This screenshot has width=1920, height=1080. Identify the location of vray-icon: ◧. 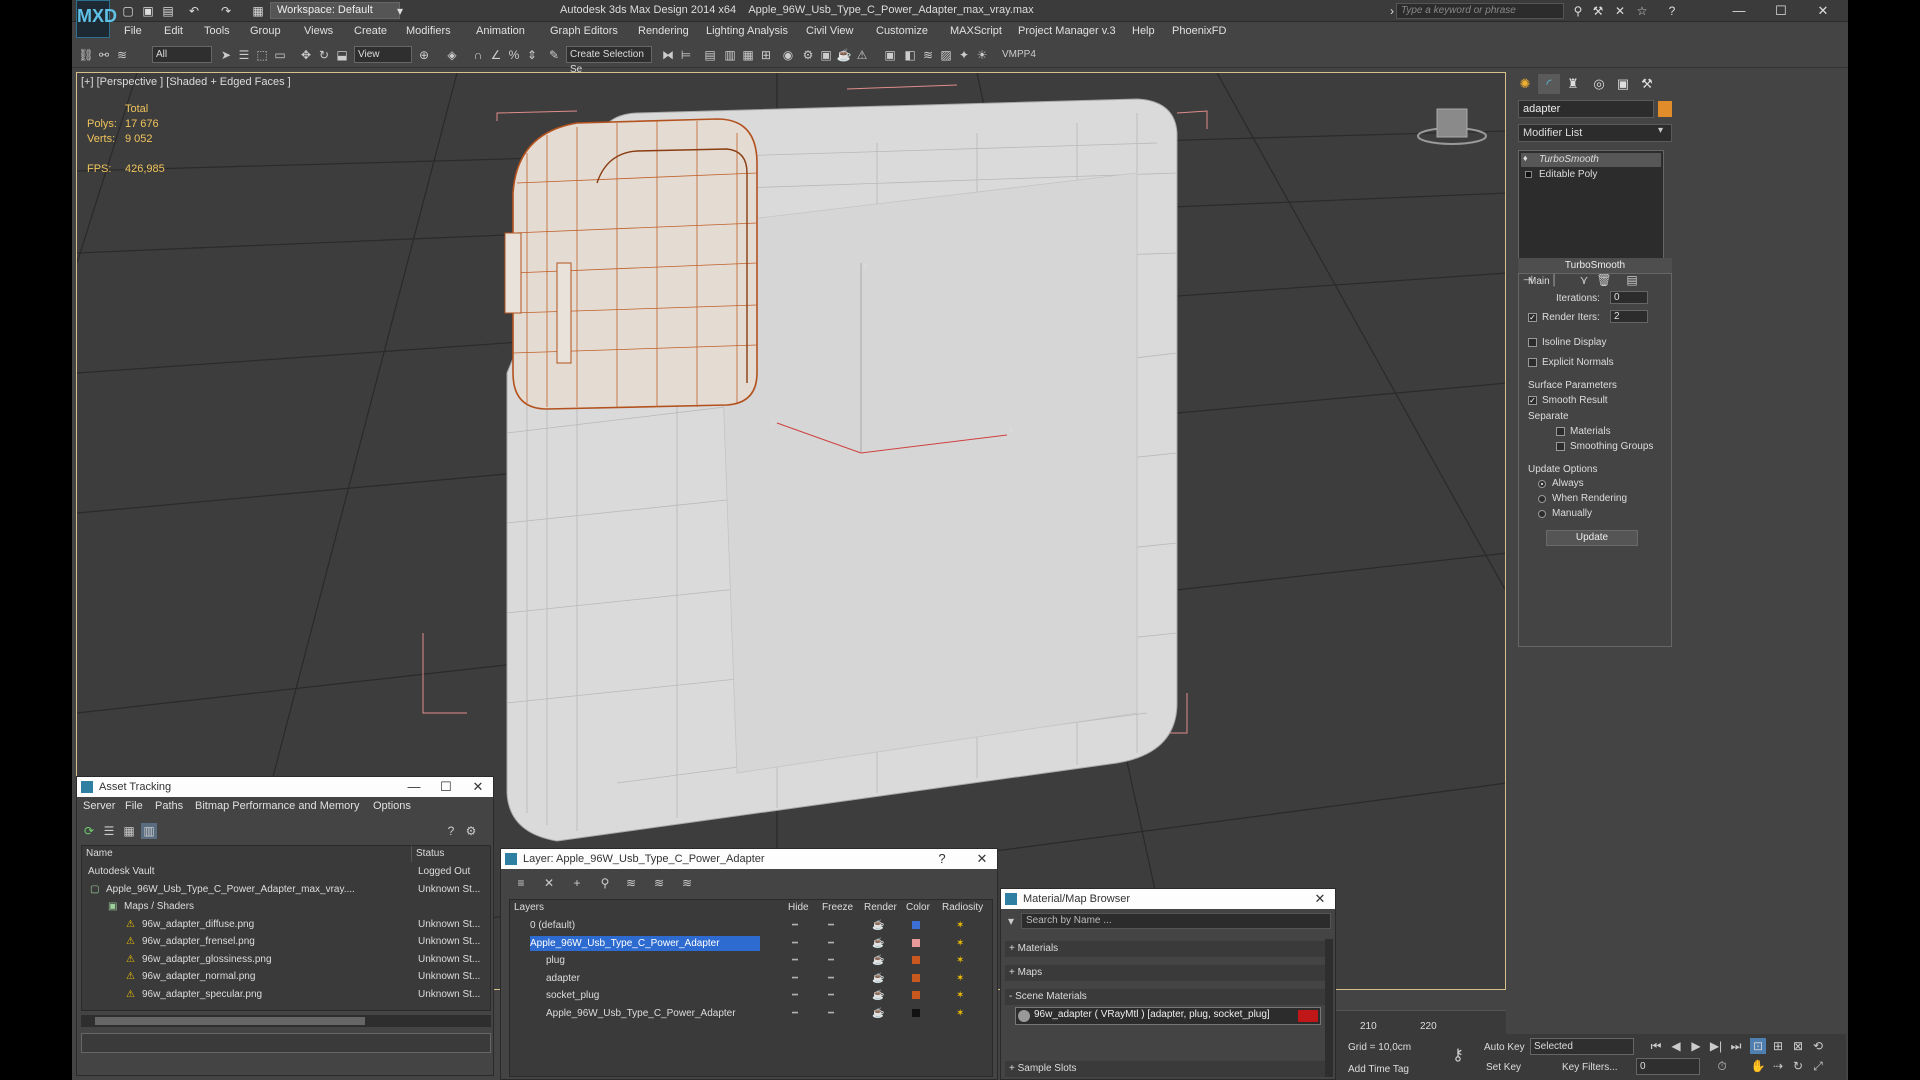
(910, 55).